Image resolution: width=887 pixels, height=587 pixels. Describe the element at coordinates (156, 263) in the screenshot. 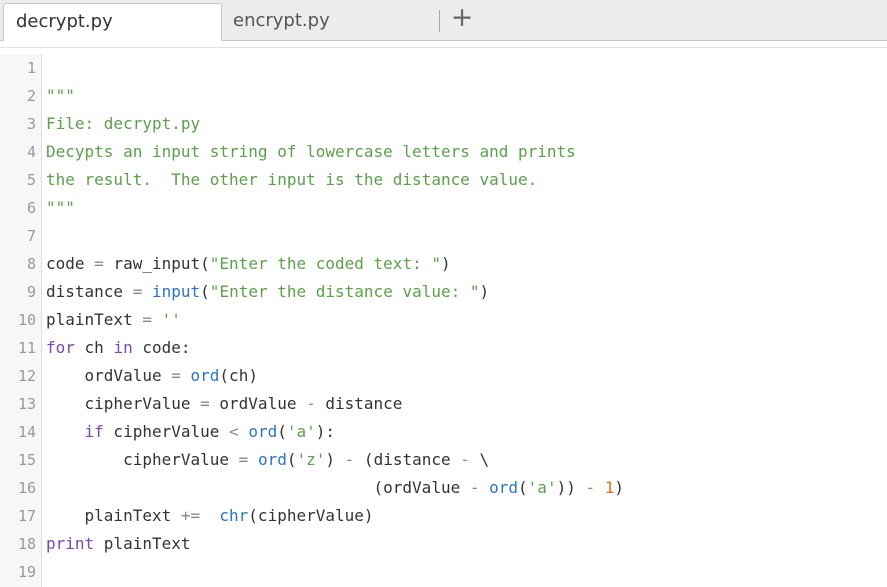

I see `code-token: raw_input(` at that location.